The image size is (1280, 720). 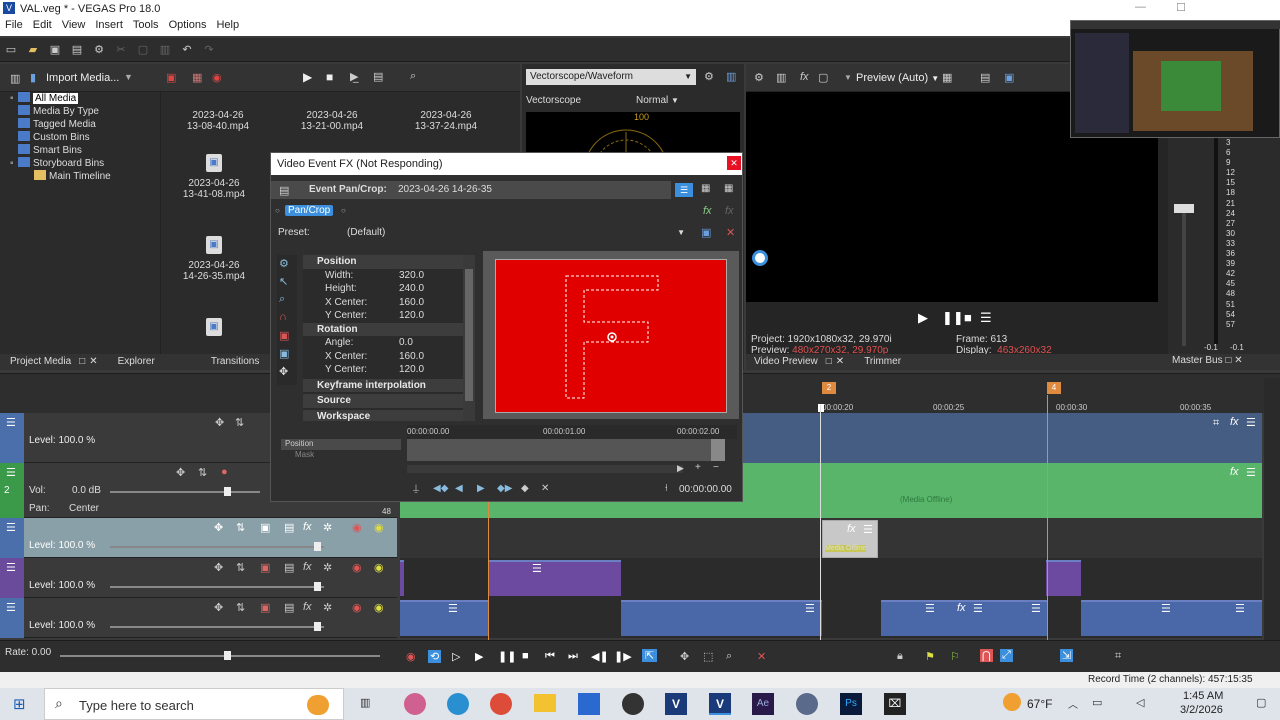 What do you see at coordinates (136, 361) in the screenshot?
I see `tab-explorer: Explorer` at bounding box center [136, 361].